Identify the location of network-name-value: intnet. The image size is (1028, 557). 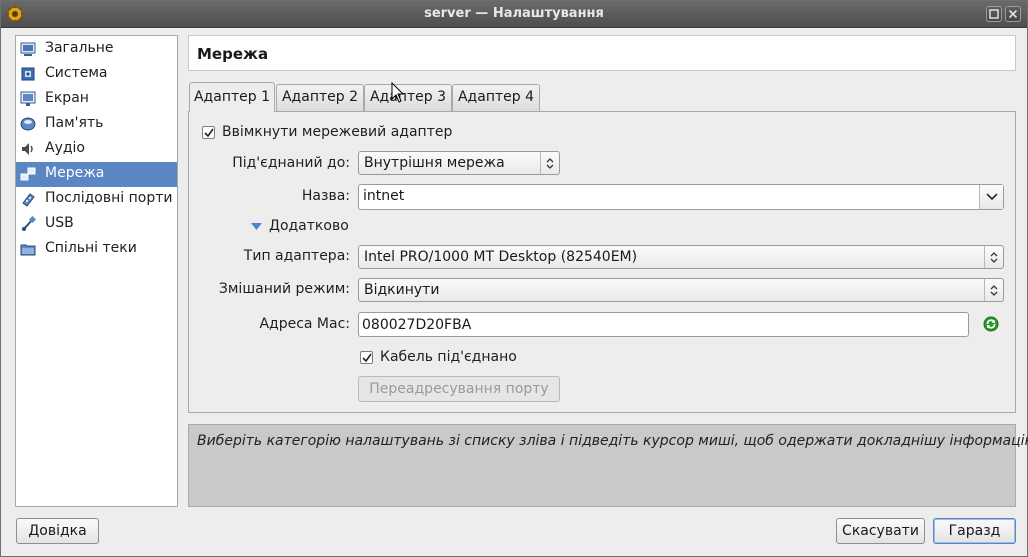
(384, 196).